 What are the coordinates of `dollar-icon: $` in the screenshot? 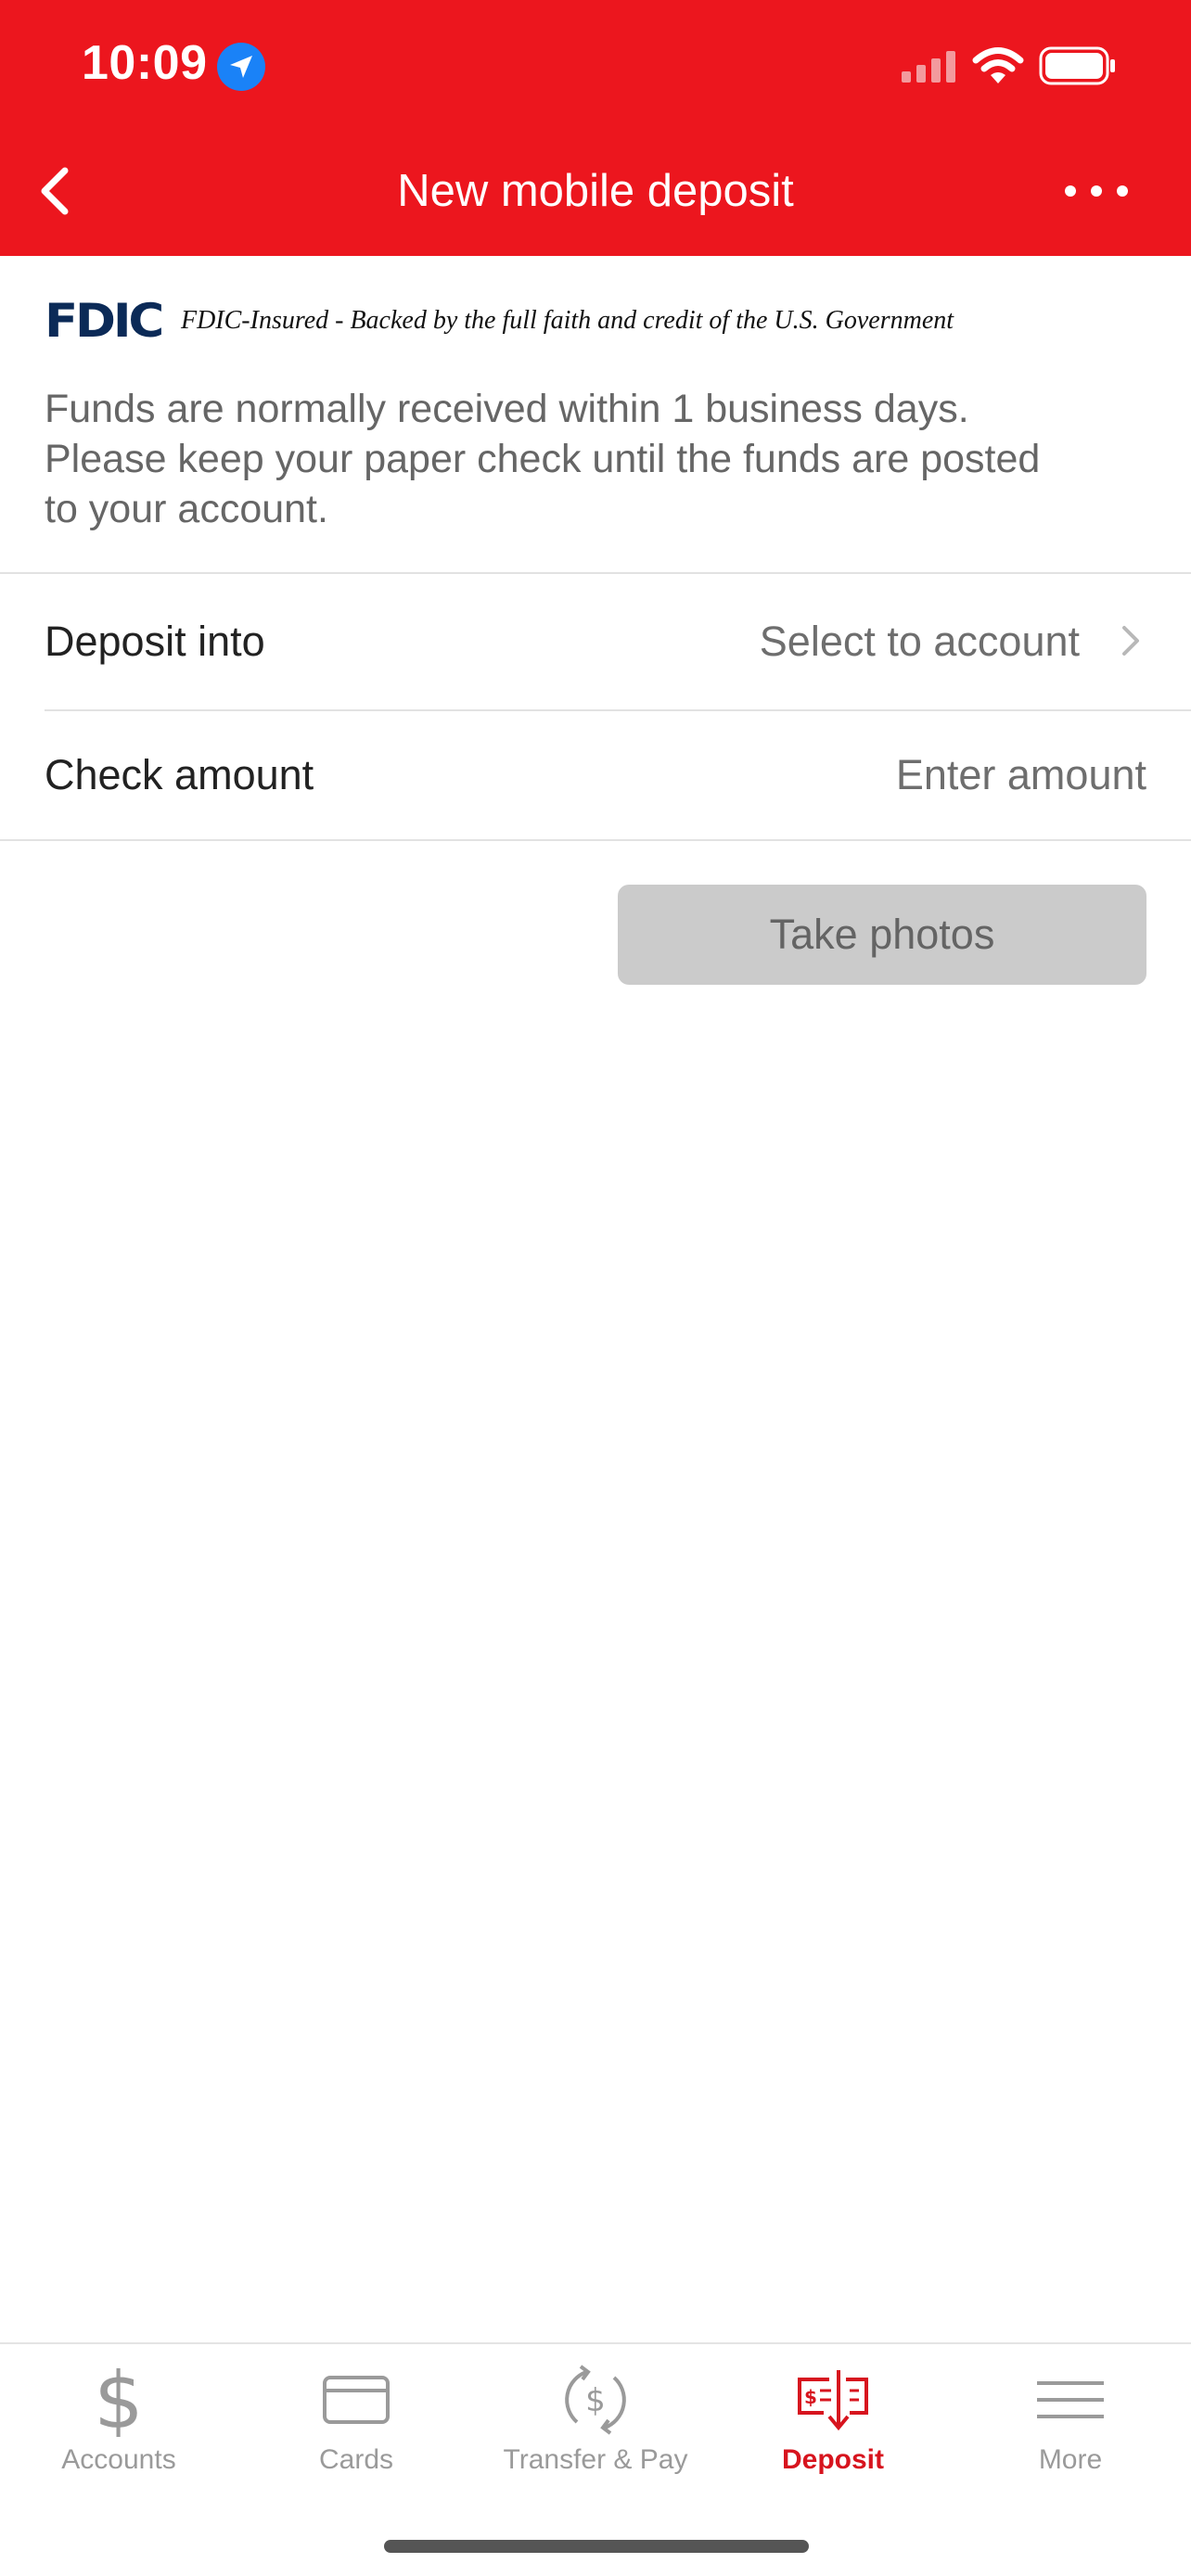 It's located at (118, 2400).